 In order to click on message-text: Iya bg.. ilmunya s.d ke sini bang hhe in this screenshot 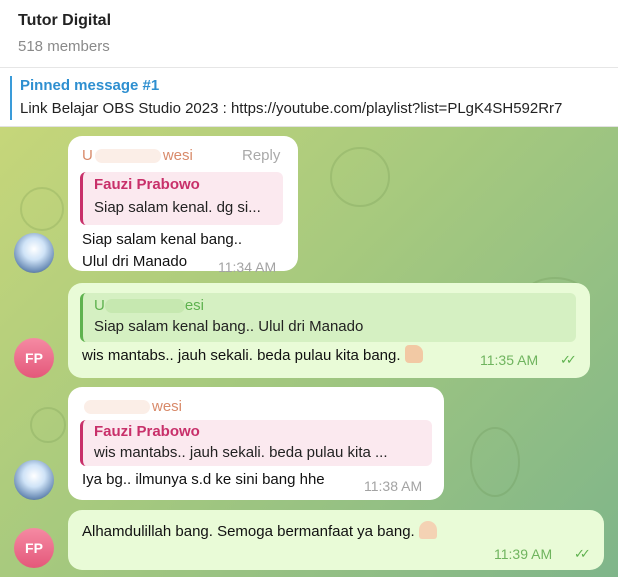, I will do `click(203, 479)`.